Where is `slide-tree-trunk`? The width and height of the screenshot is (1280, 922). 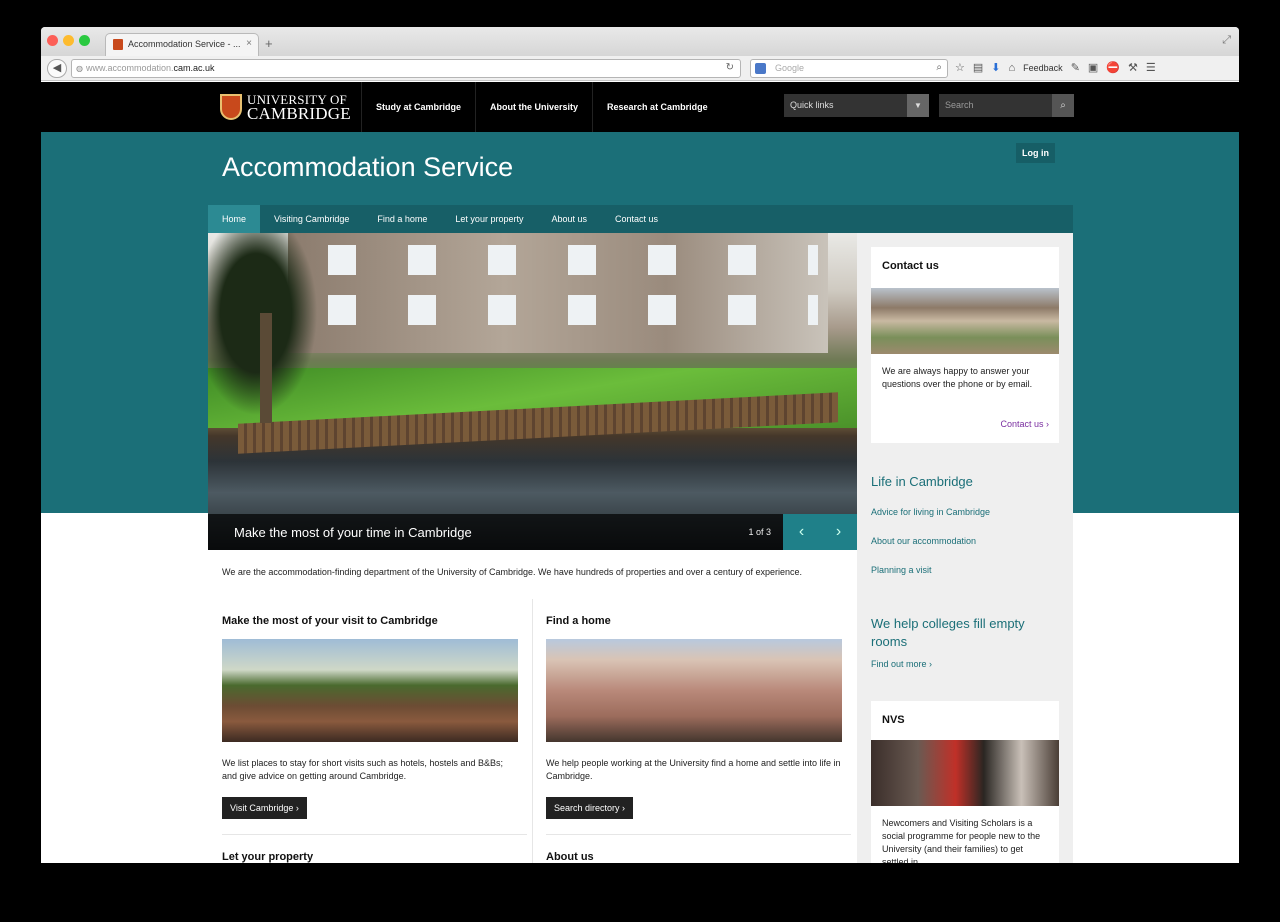
slide-tree-trunk is located at coordinates (266, 368).